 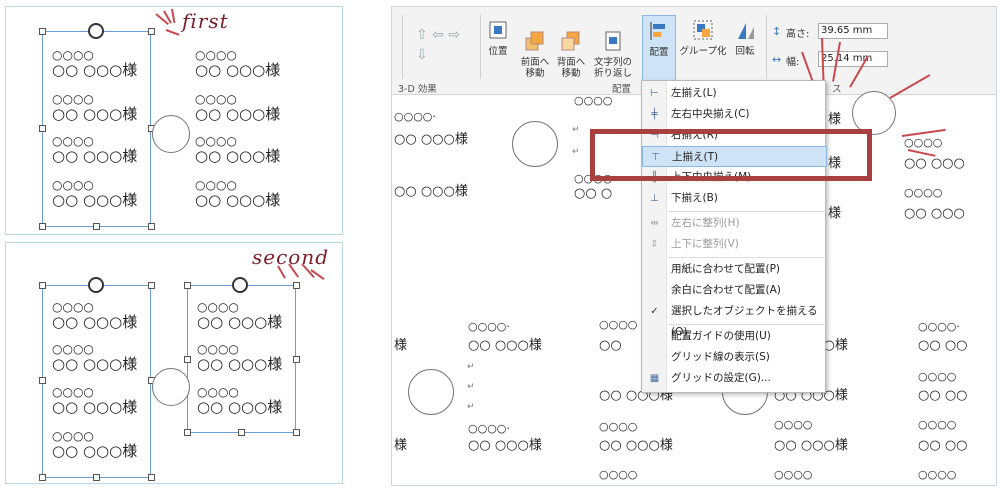 I want to click on doc-text: ○○ ○○○様, so click(x=431, y=139).